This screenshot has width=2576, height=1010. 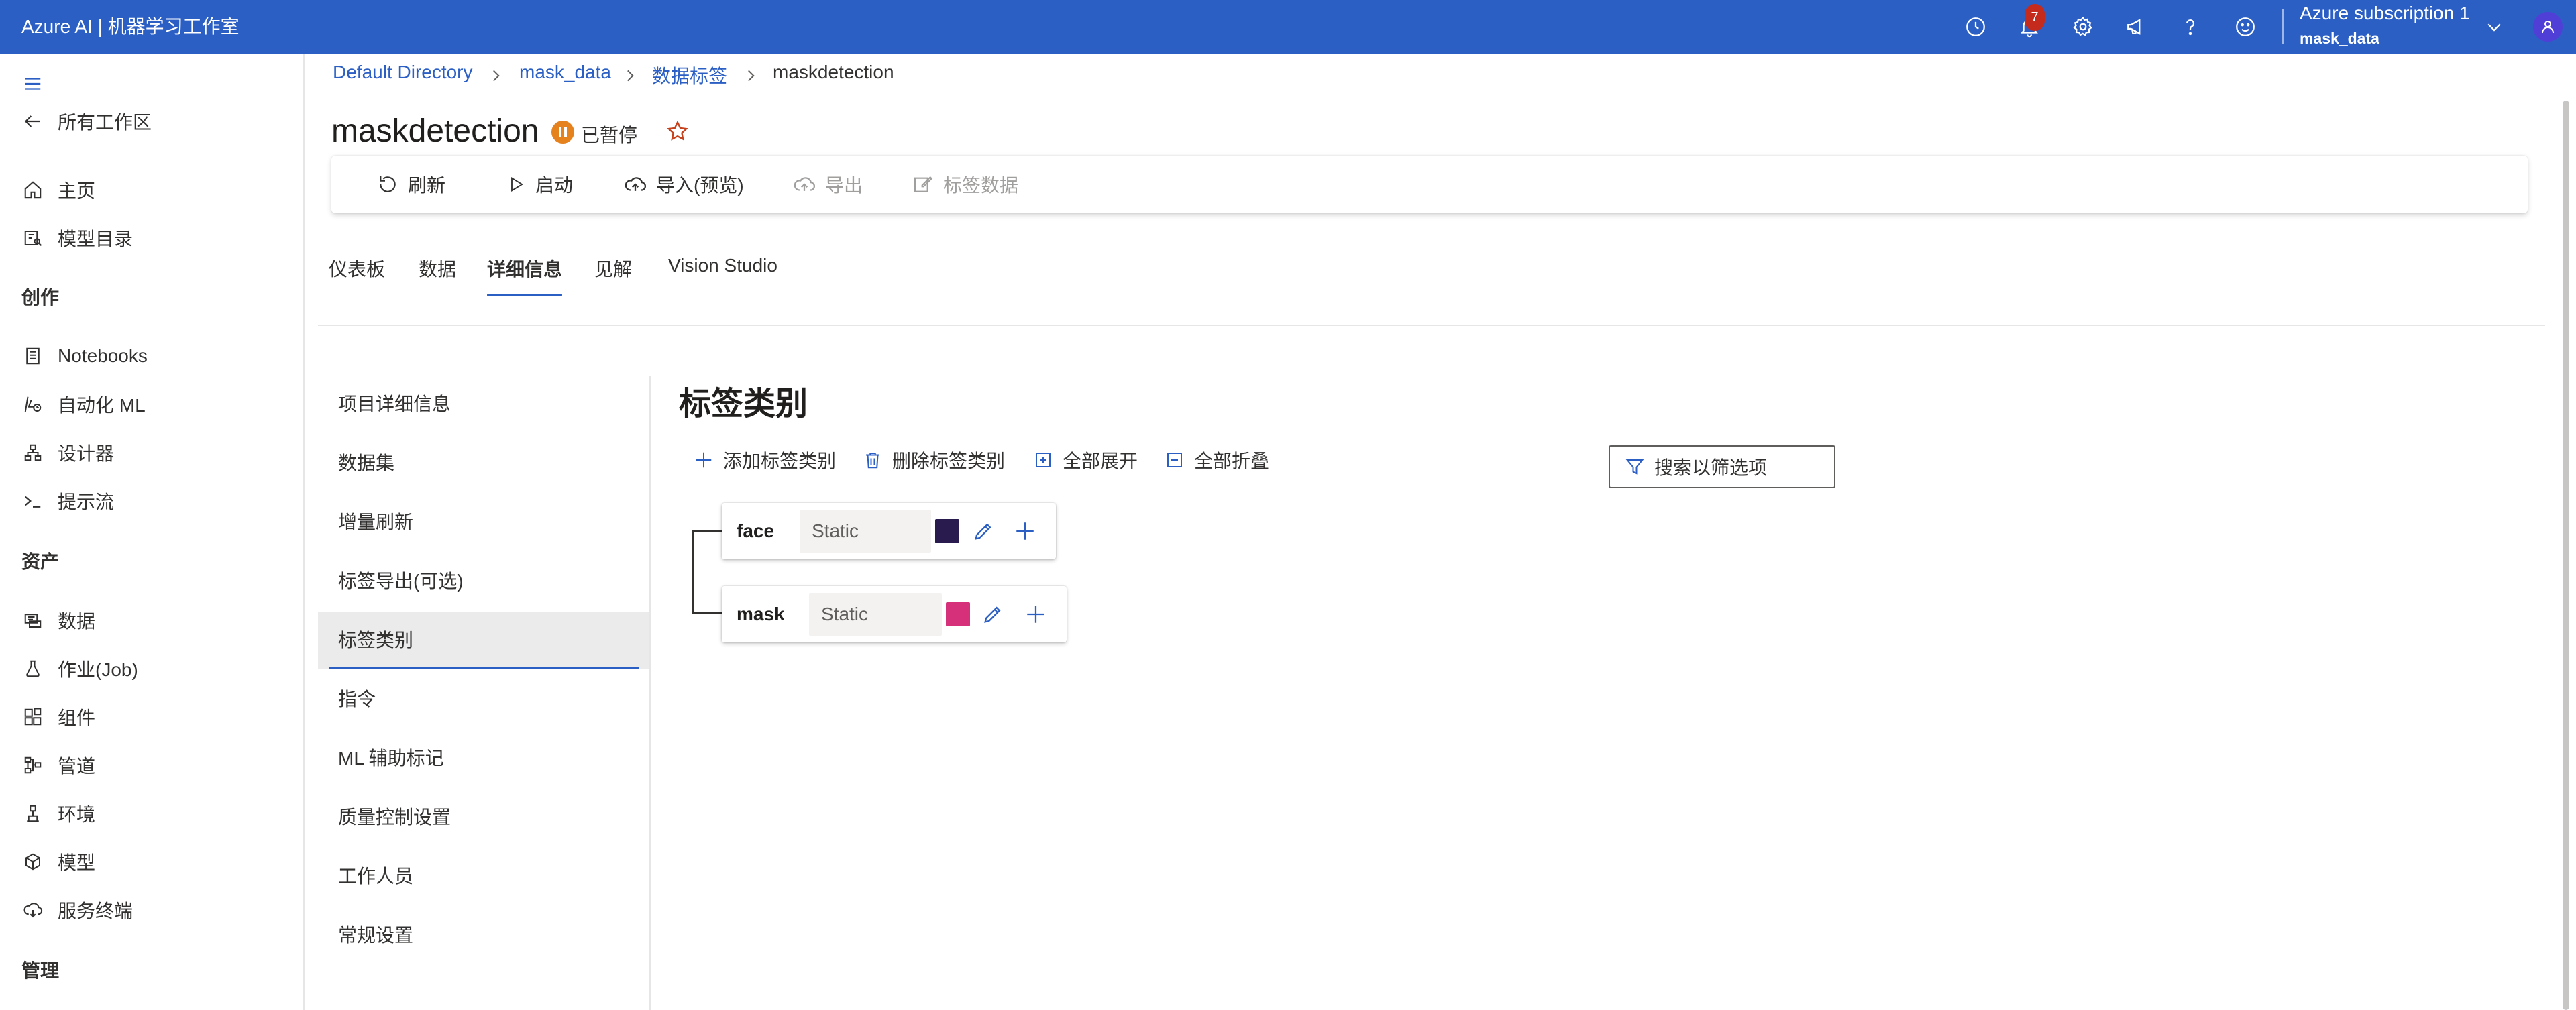 I want to click on tab-vision-studio: Vision Studio, so click(x=722, y=265).